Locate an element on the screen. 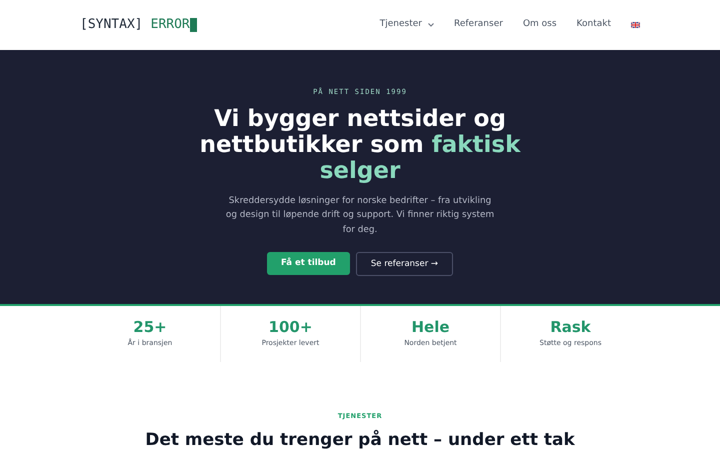 This screenshot has width=720, height=450. references-button: Se referanser → is located at coordinates (405, 264).